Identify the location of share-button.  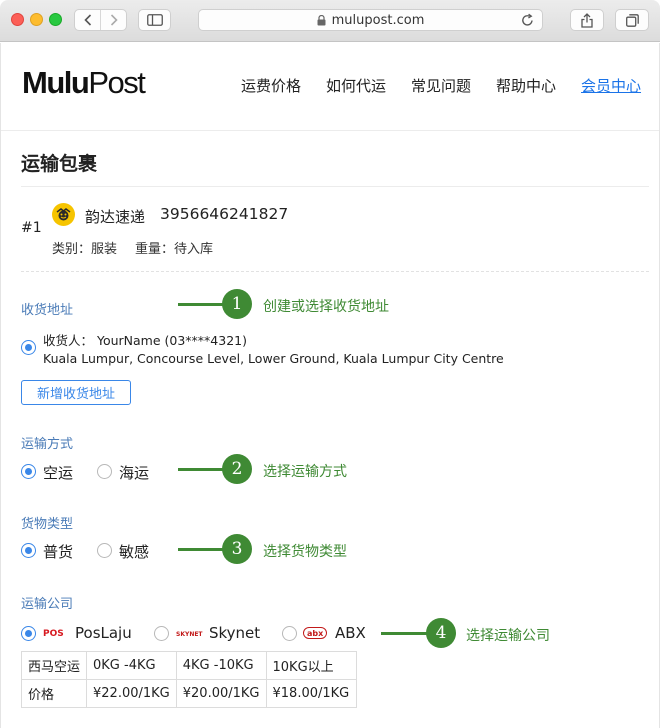
(587, 20).